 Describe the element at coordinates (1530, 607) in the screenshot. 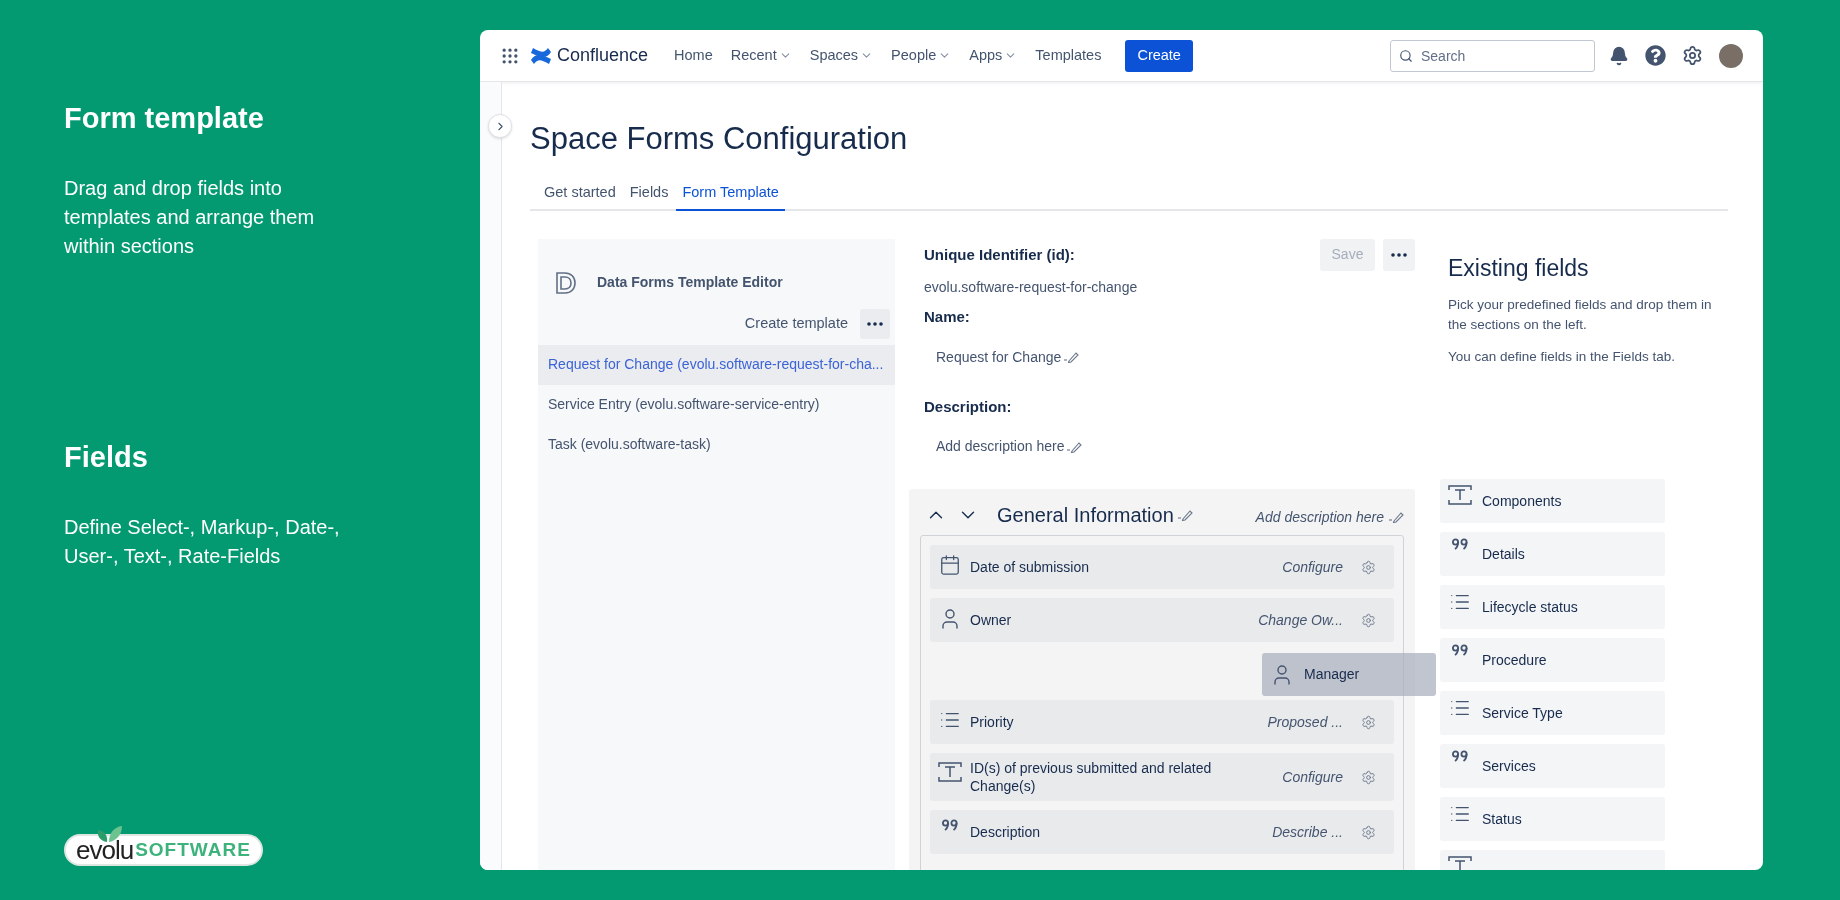

I see `field-name: Lifecycle status` at that location.